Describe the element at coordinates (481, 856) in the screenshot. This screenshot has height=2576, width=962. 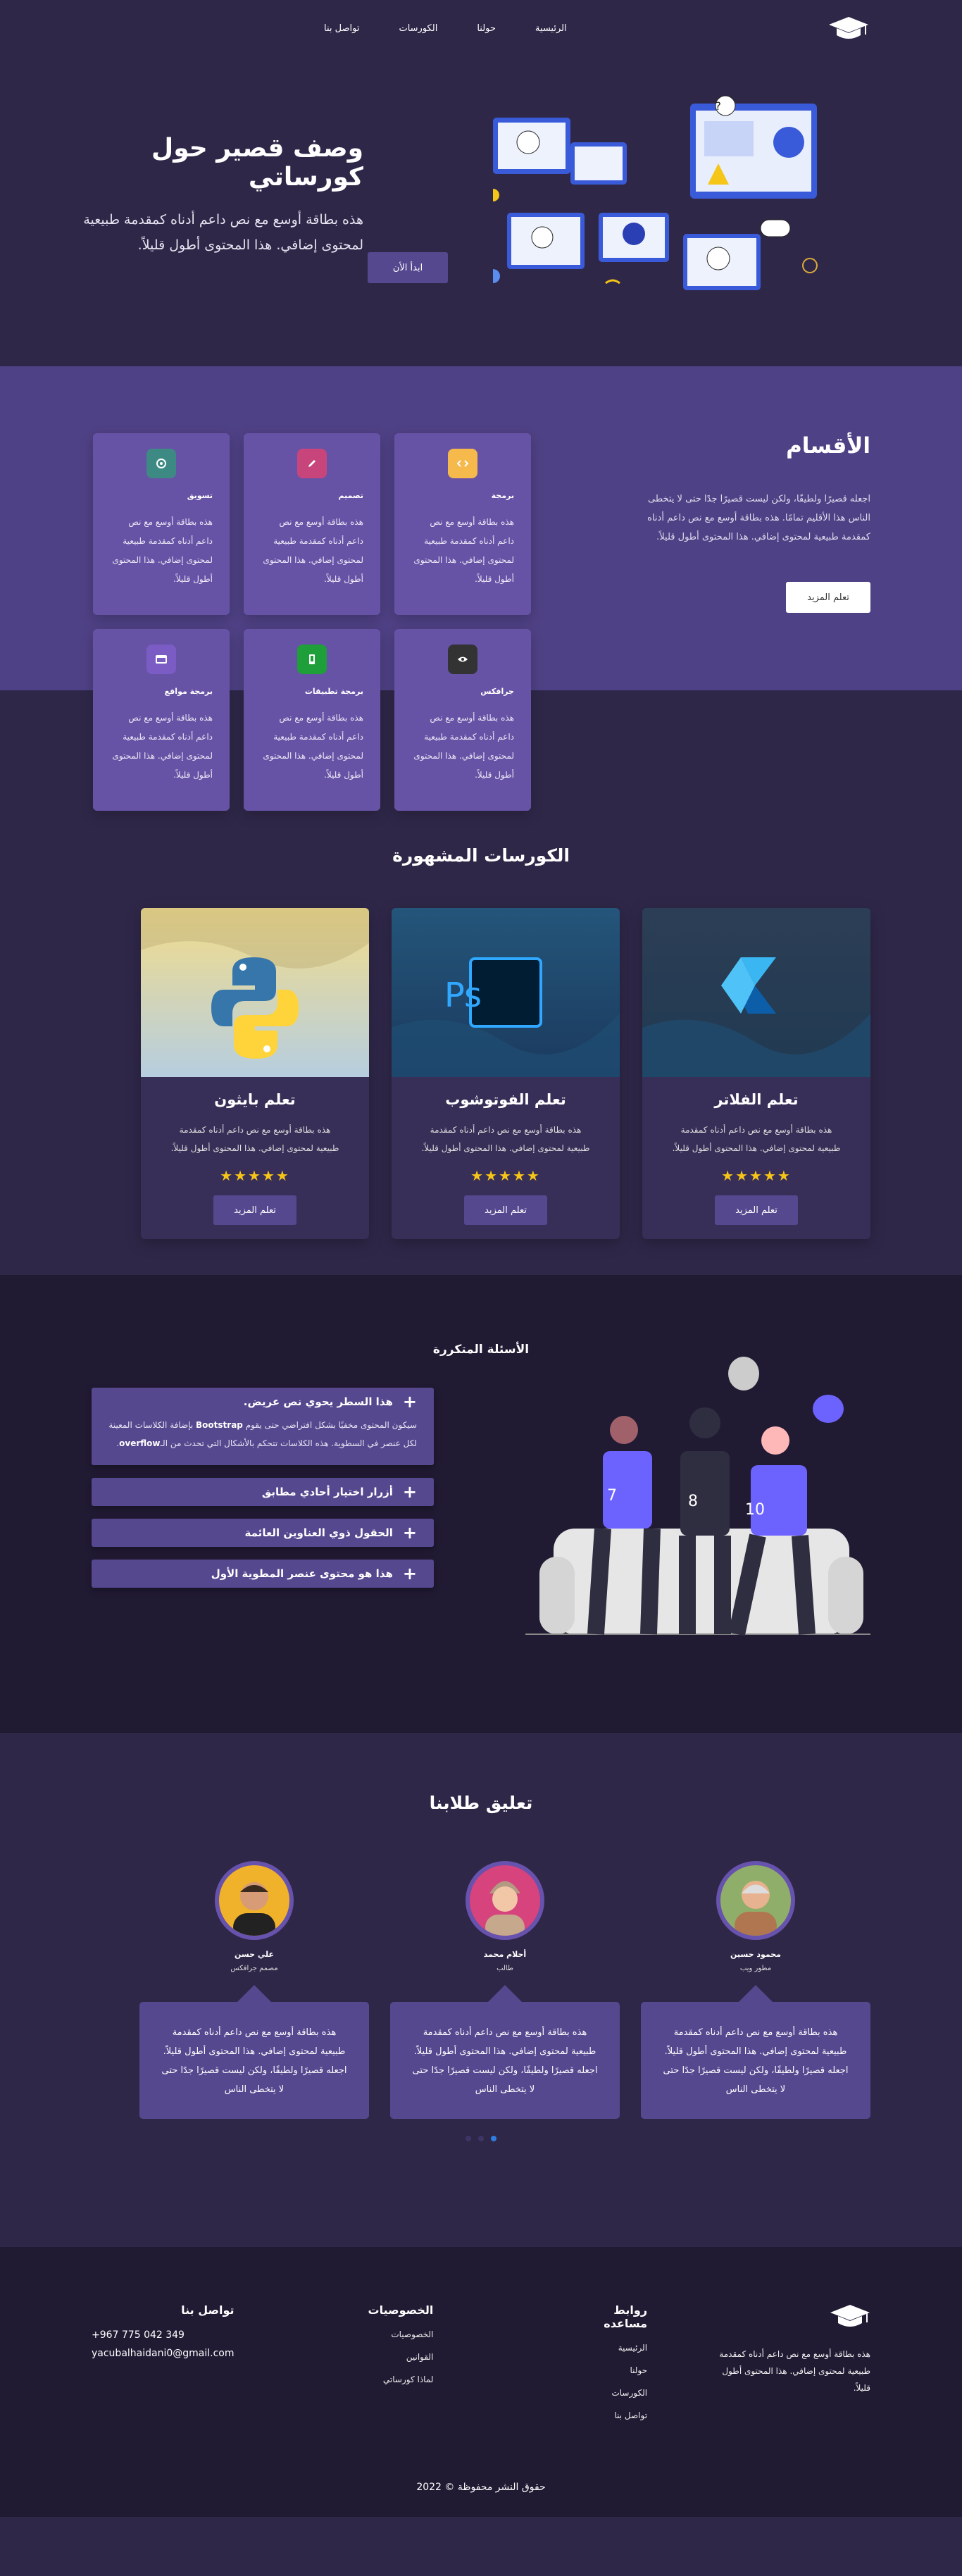
I see `courses-title: الكورسات المشهورة` at that location.